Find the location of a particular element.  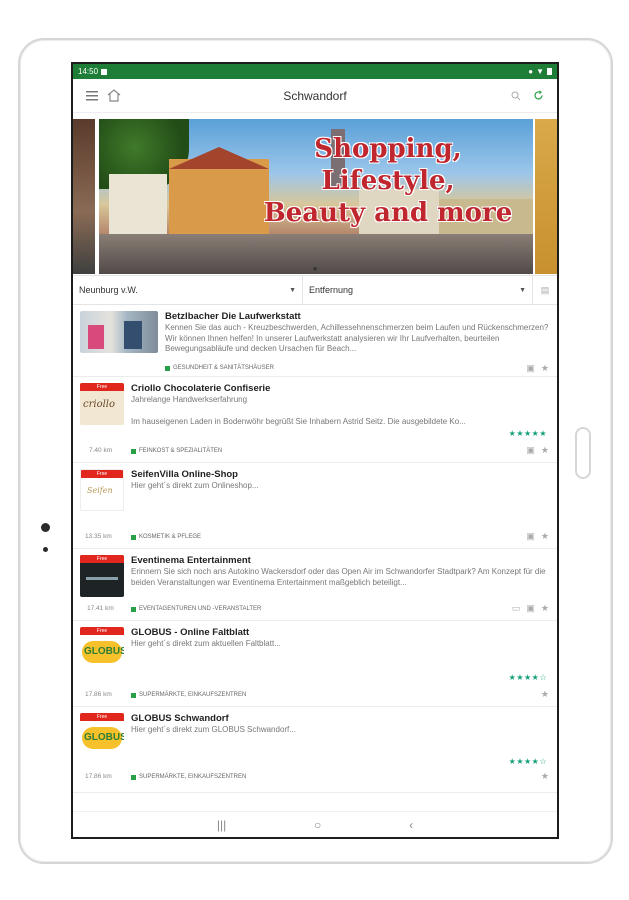

shop-name: Criollo Chocolaterie Confiserie is located at coordinates (201, 388).